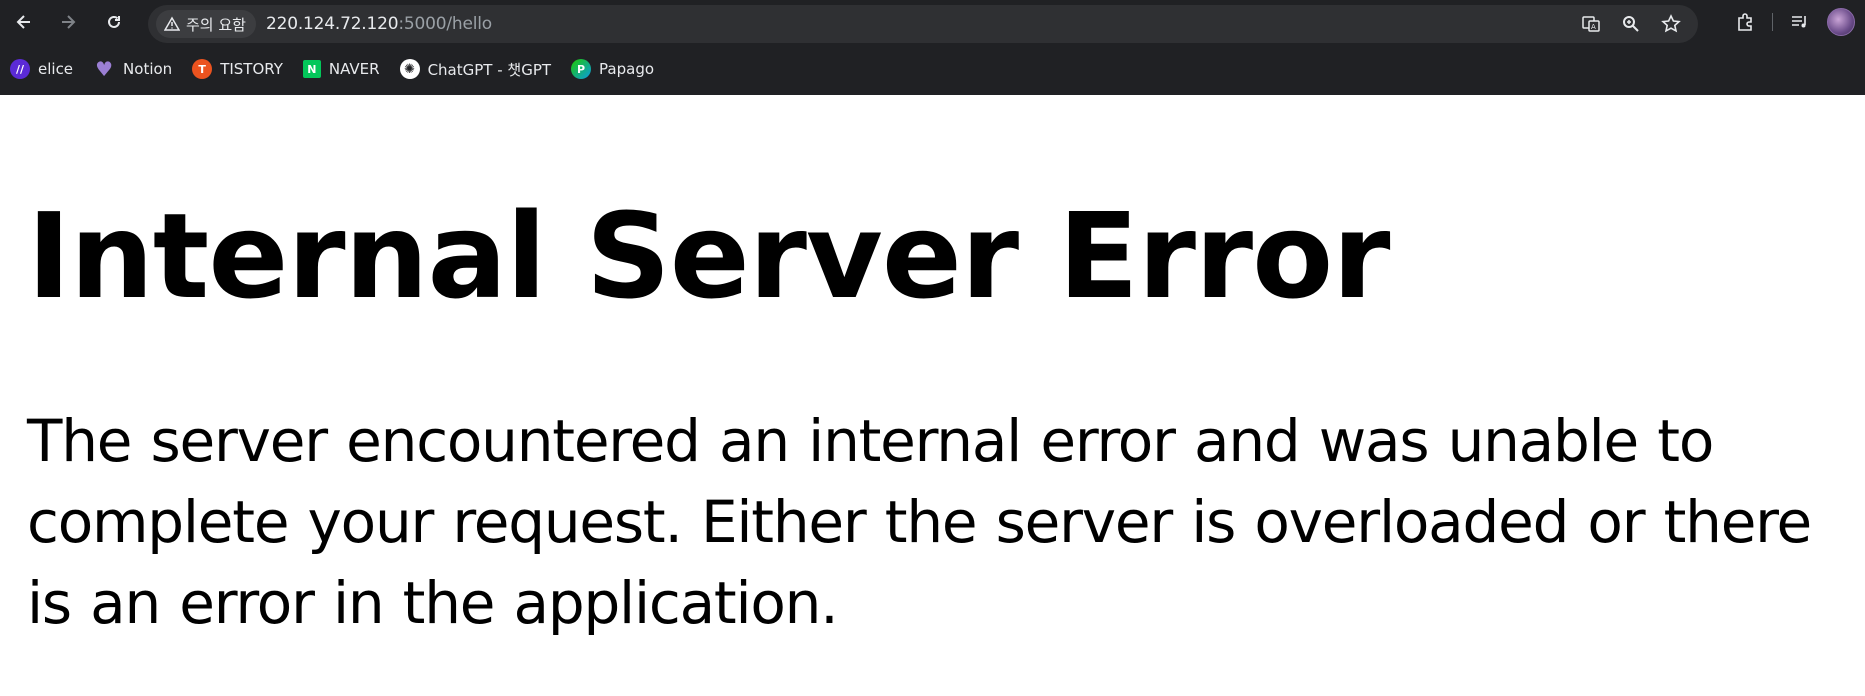 The height and width of the screenshot is (696, 1865). I want to click on bookmark-notion: ♥ Notion, so click(137, 69).